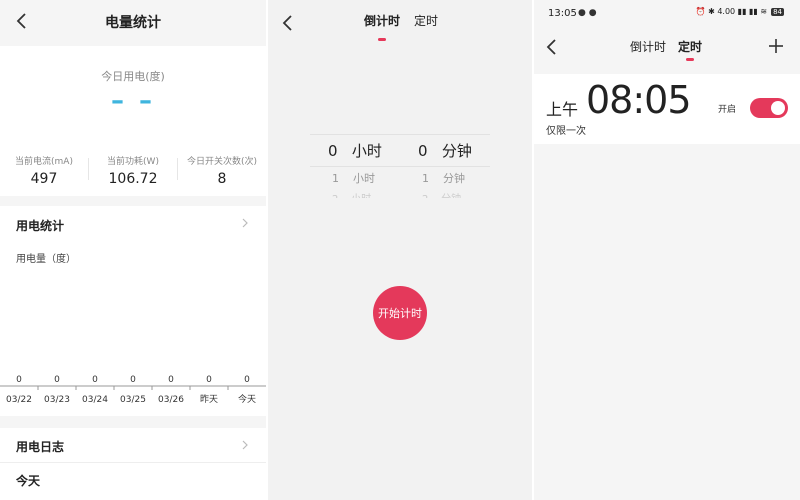 The height and width of the screenshot is (500, 800). I want to click on usage-log-section: 用电日志 今天, so click(133, 464).